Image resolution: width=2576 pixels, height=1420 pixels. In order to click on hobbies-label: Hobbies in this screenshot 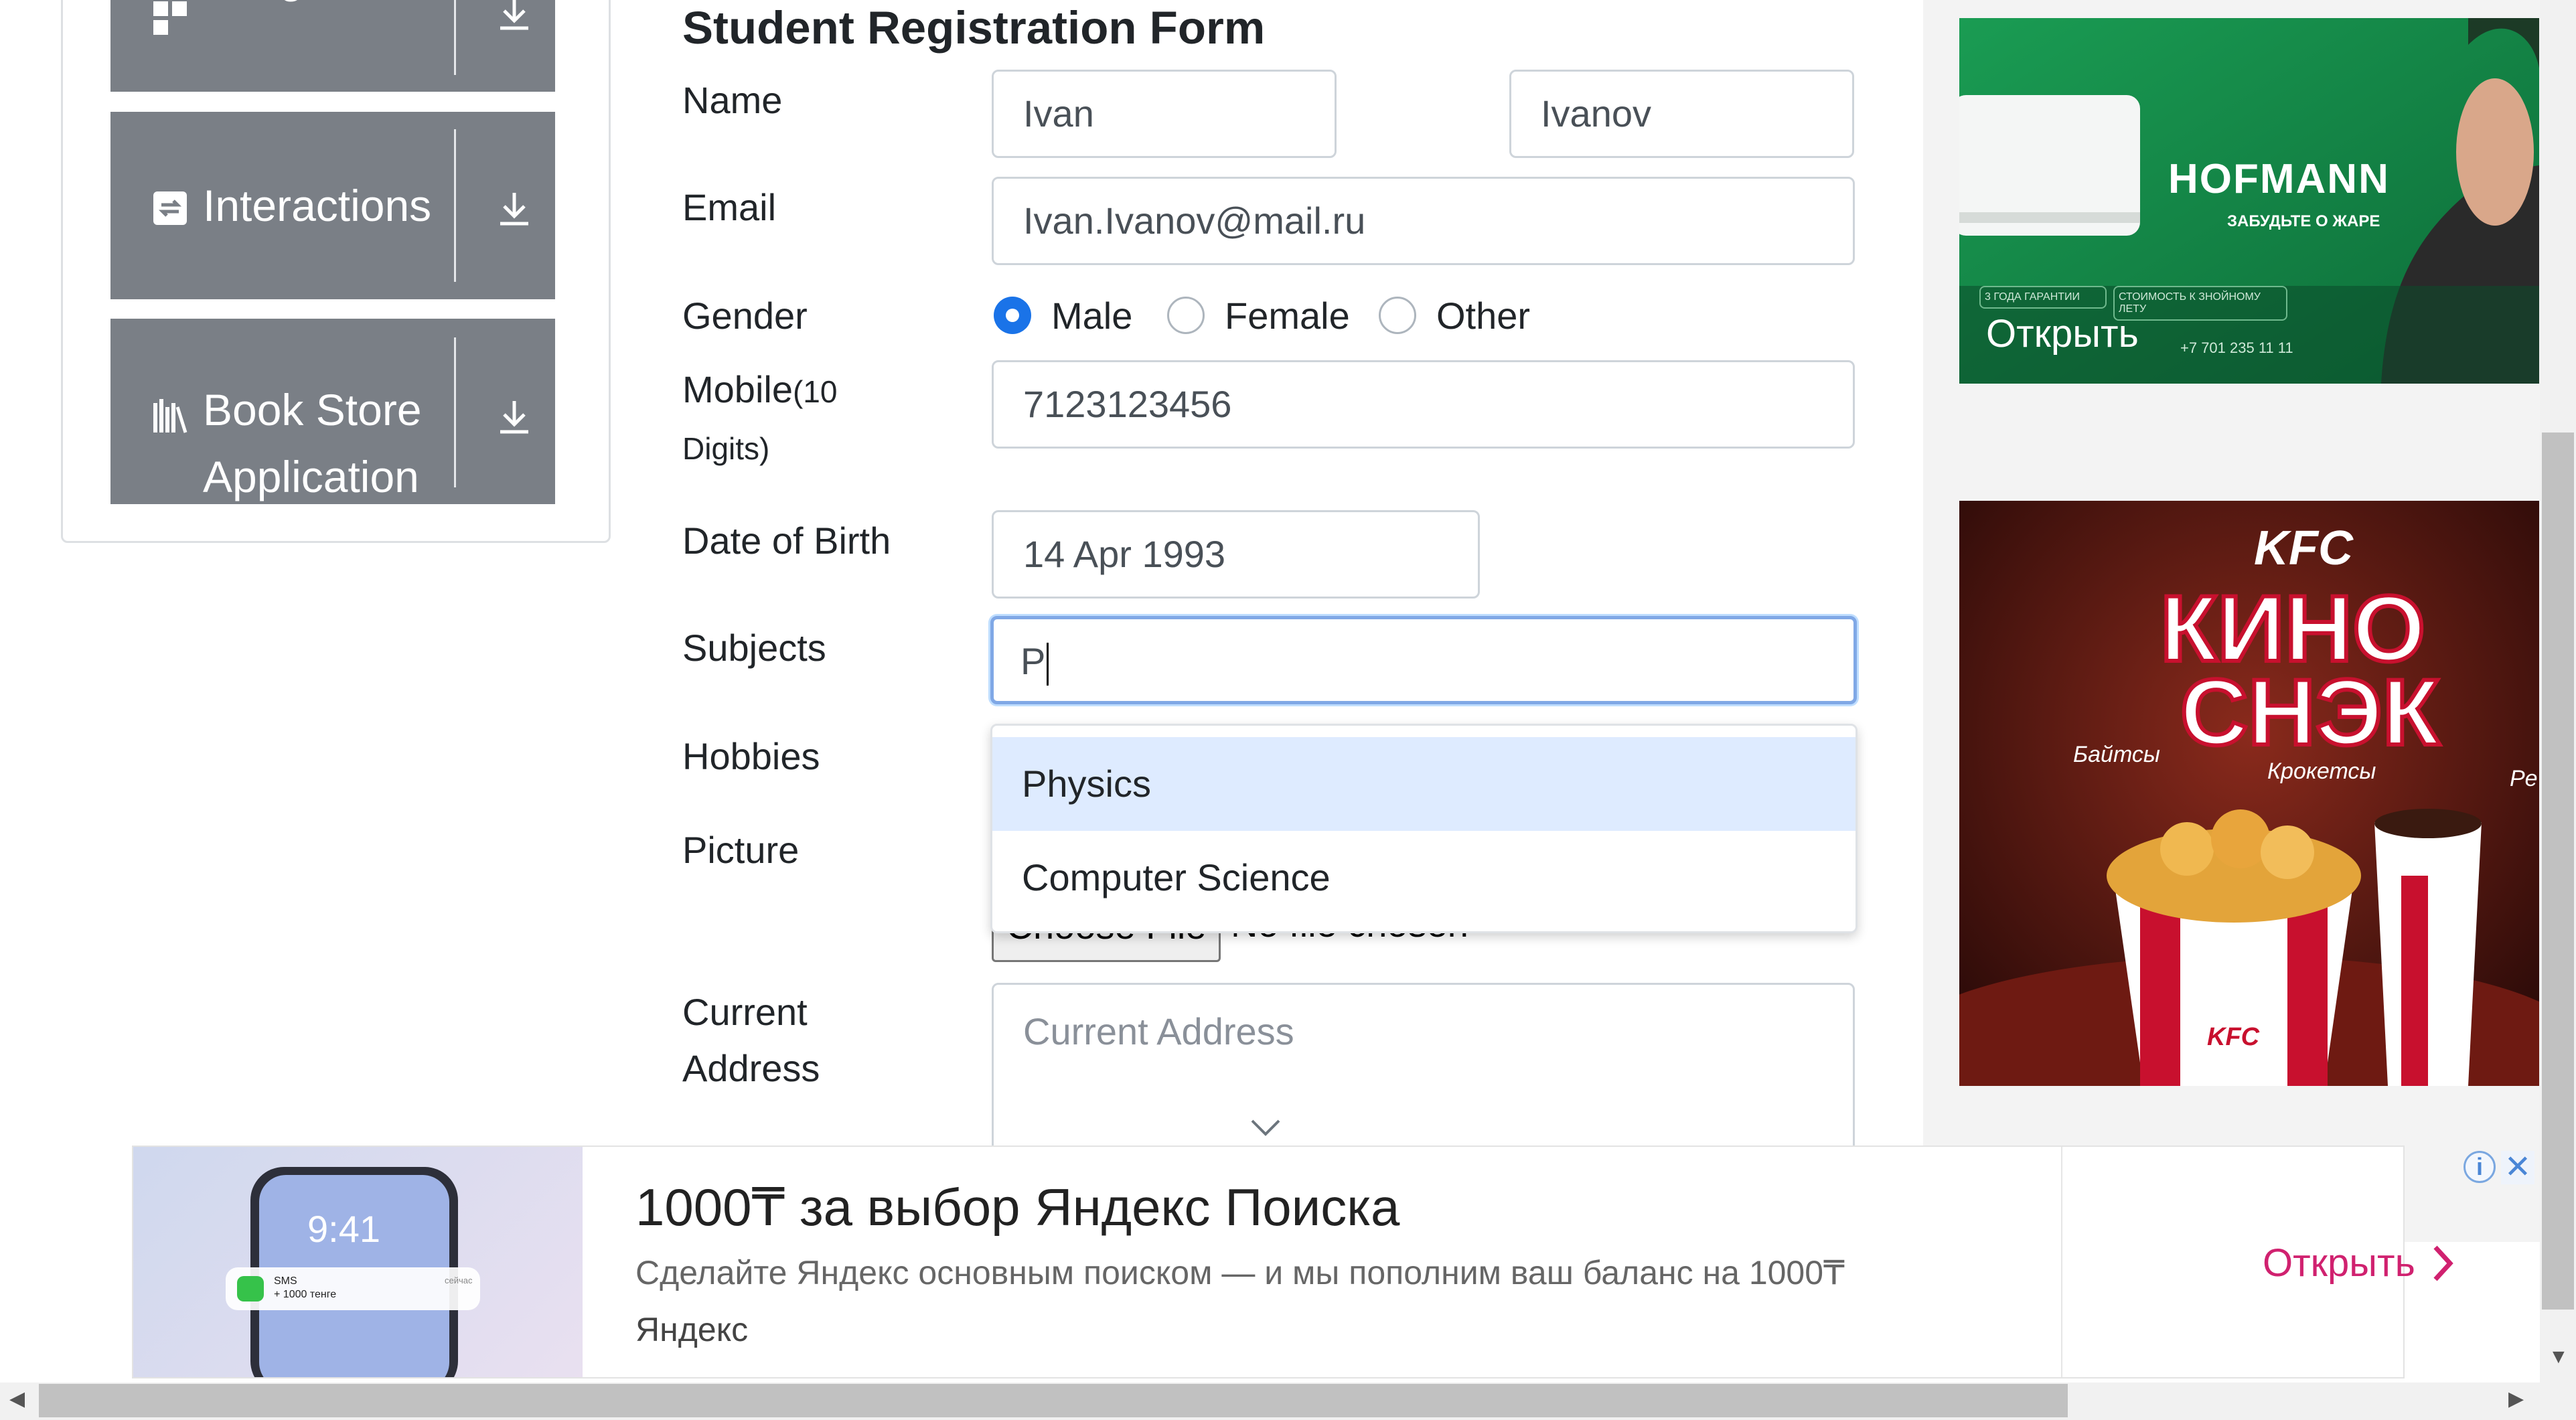, I will do `click(751, 756)`.